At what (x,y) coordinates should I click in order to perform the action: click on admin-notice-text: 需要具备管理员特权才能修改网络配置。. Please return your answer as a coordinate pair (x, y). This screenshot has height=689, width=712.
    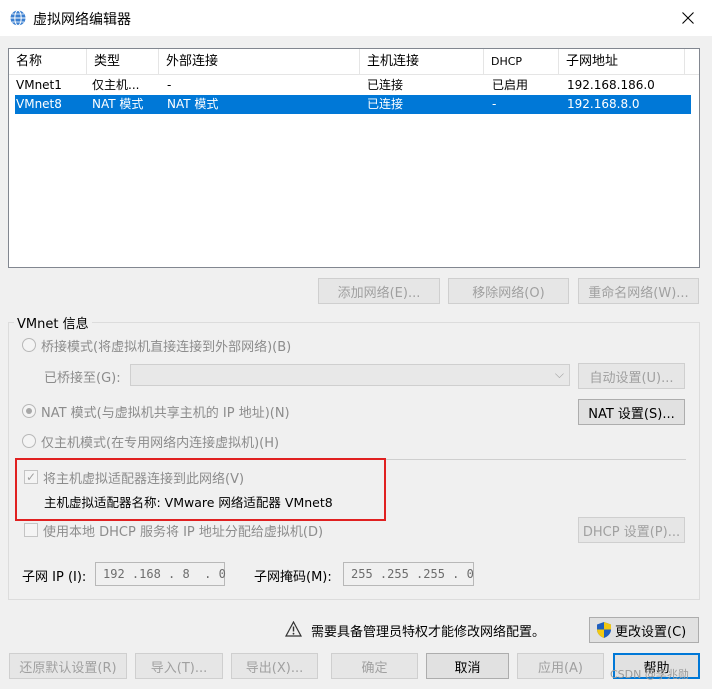
    Looking at the image, I should click on (428, 632).